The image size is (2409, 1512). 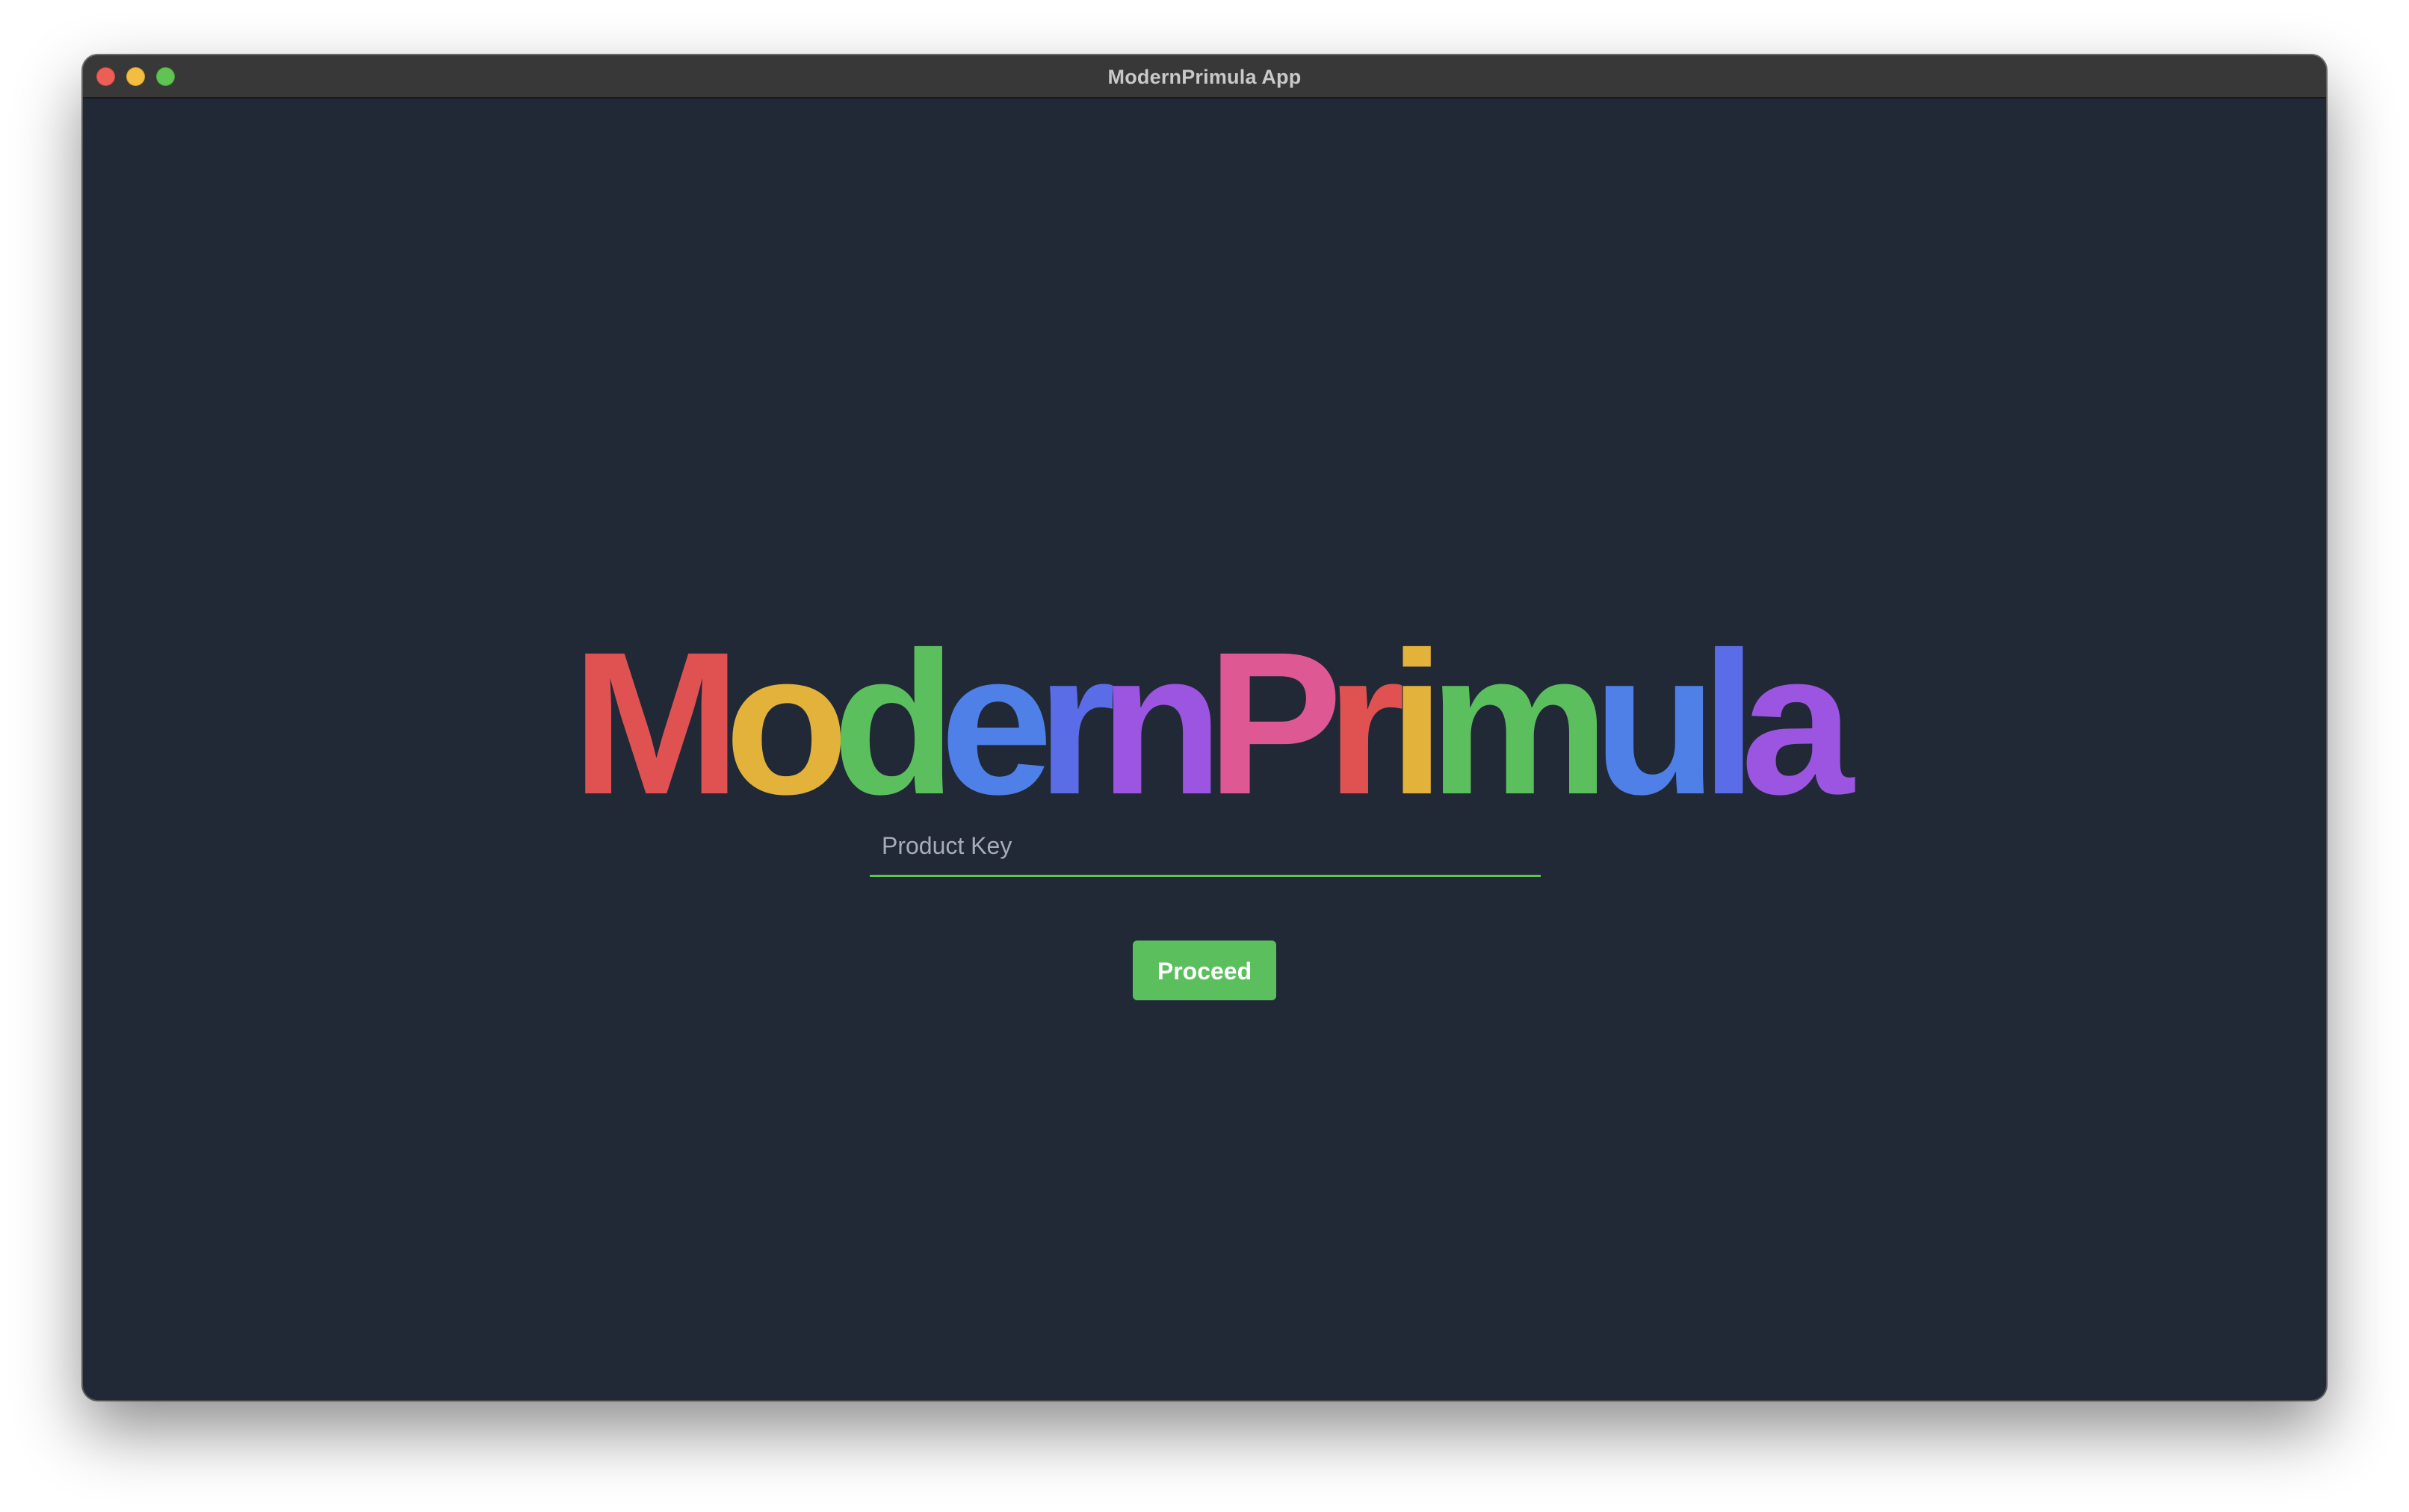 What do you see at coordinates (656, 723) in the screenshot?
I see `logo-letter: M` at bounding box center [656, 723].